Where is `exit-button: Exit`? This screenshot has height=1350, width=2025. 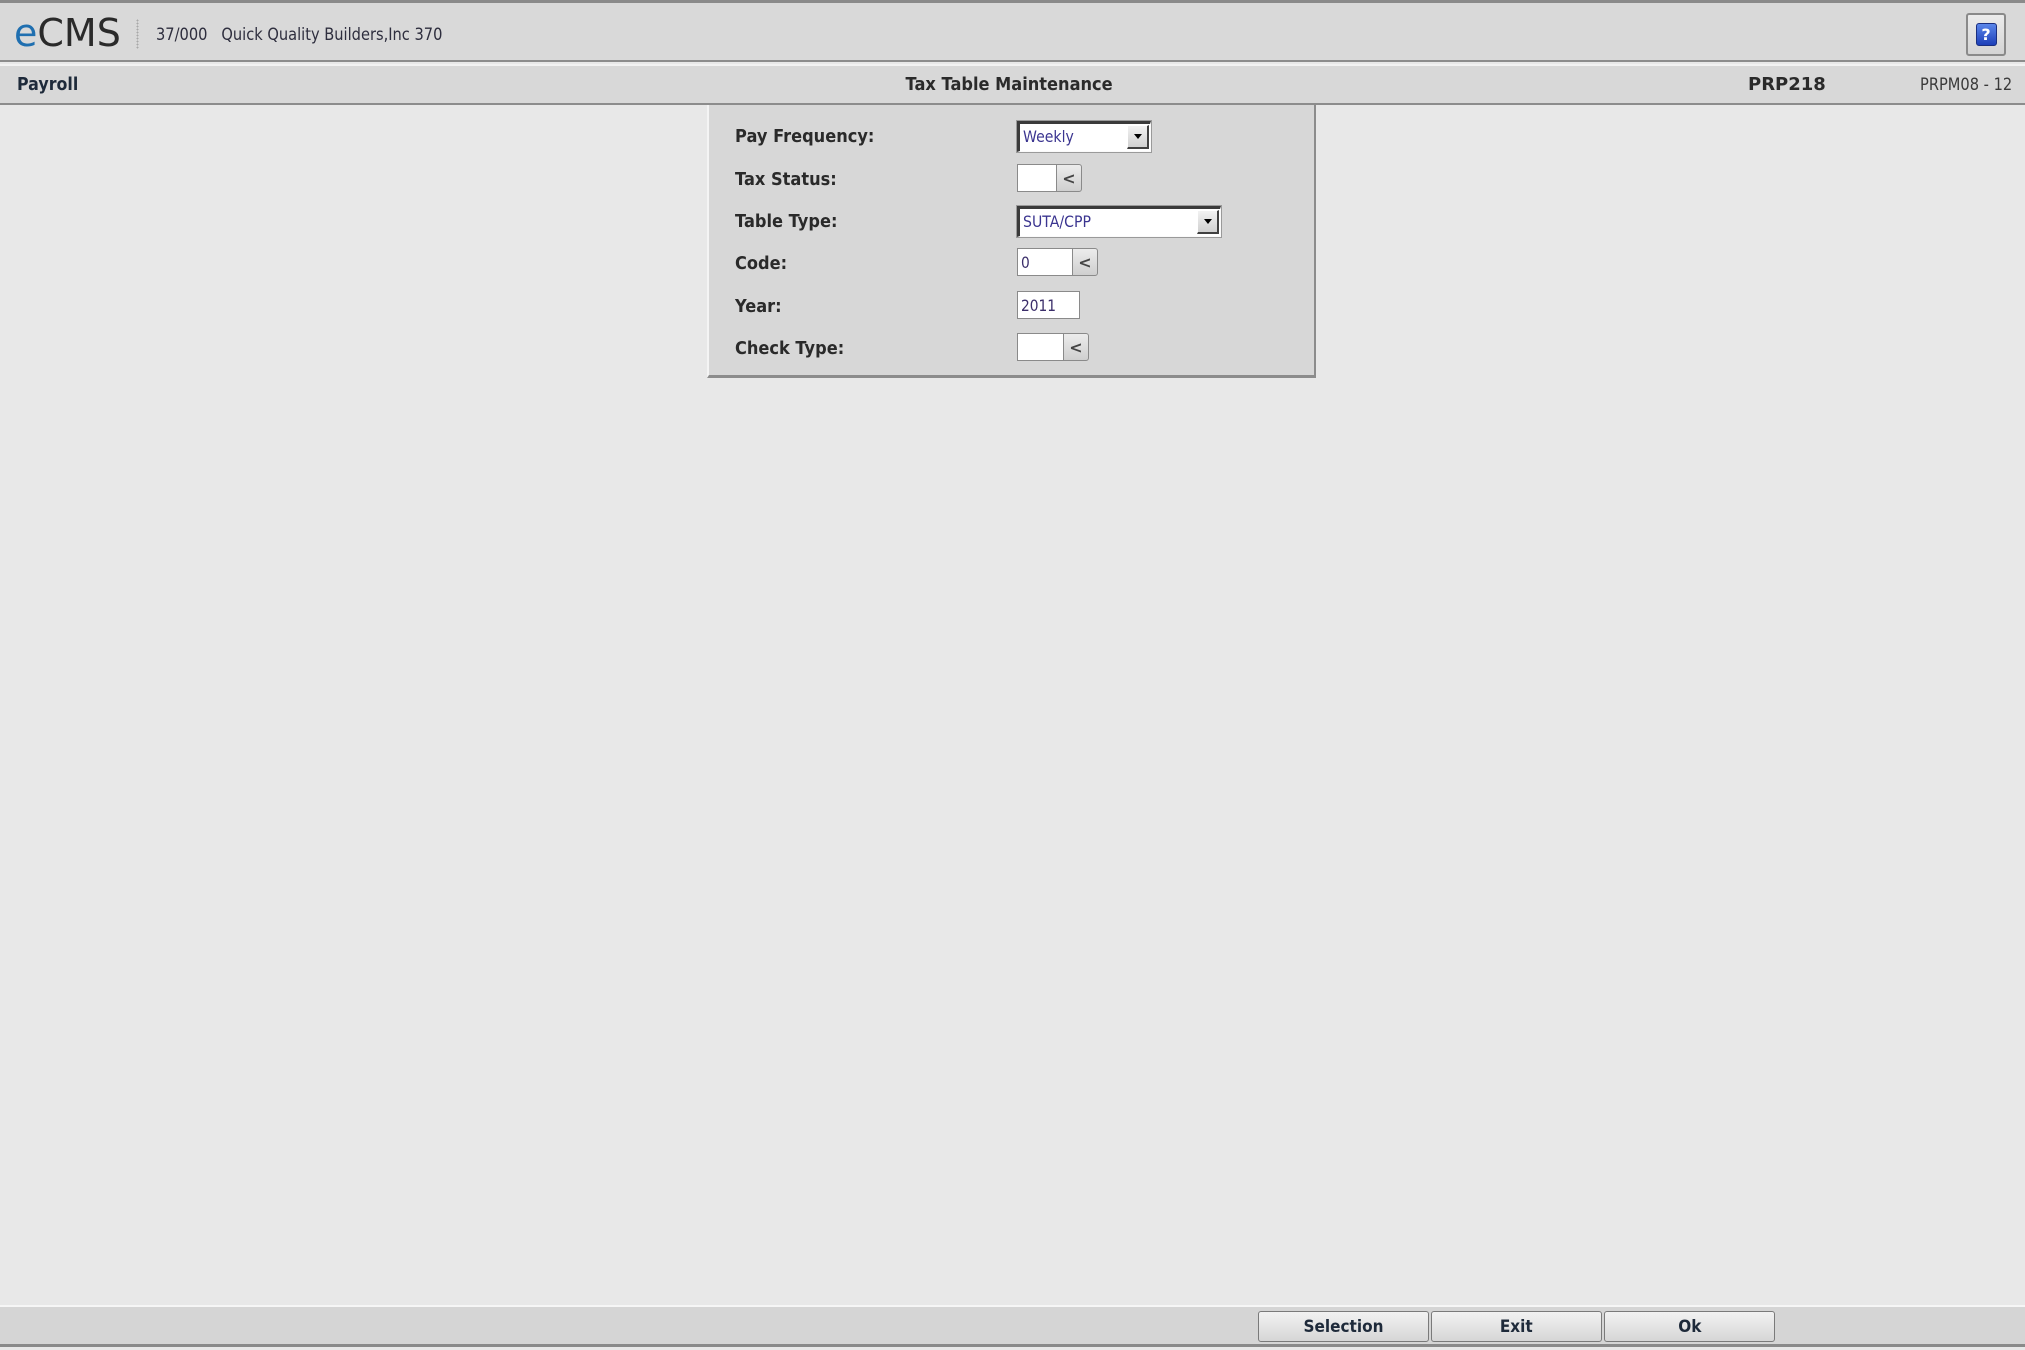 exit-button: Exit is located at coordinates (1516, 1326).